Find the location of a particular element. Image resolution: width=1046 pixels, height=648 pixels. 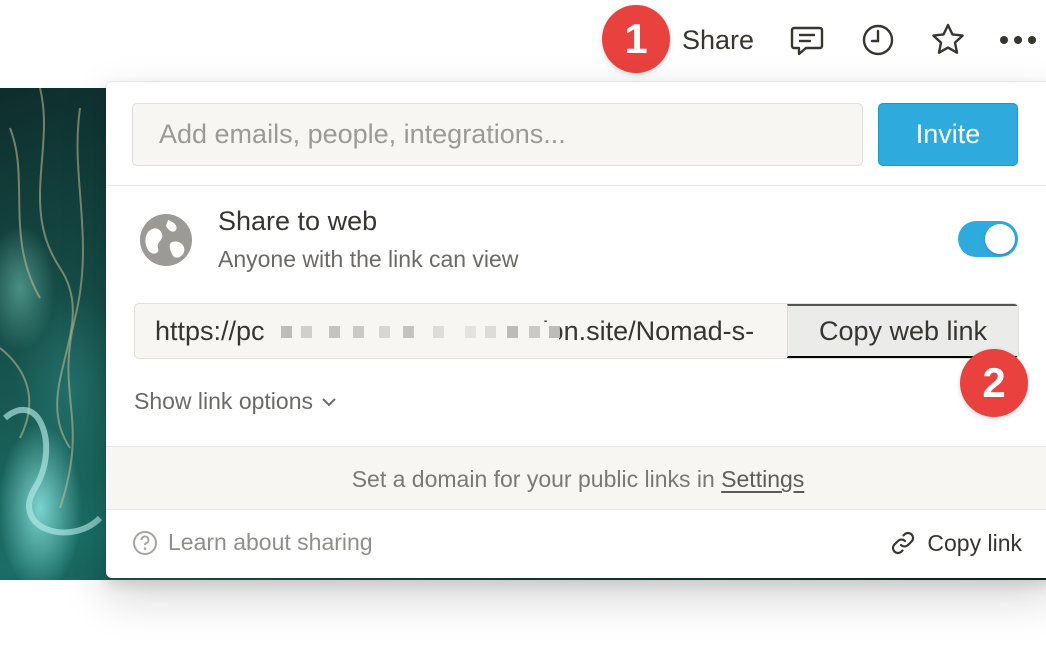

learn-about-sharing-label: Learn about sharing is located at coordinates (270, 542).